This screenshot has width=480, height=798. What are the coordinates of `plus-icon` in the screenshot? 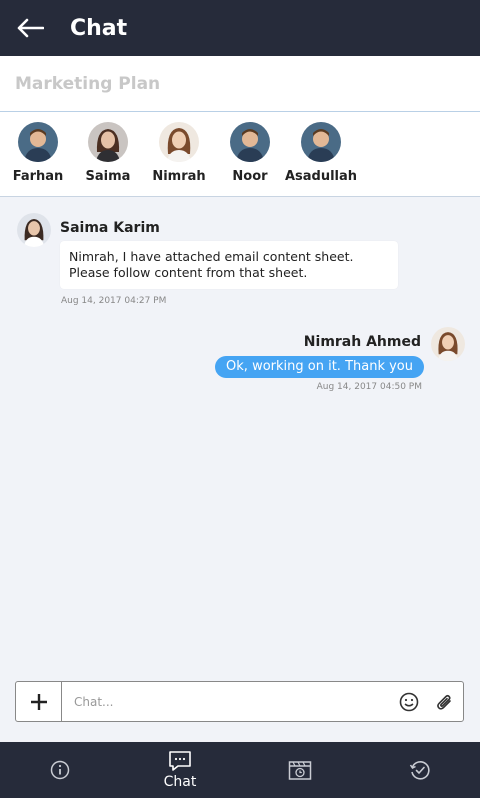 It's located at (38, 701).